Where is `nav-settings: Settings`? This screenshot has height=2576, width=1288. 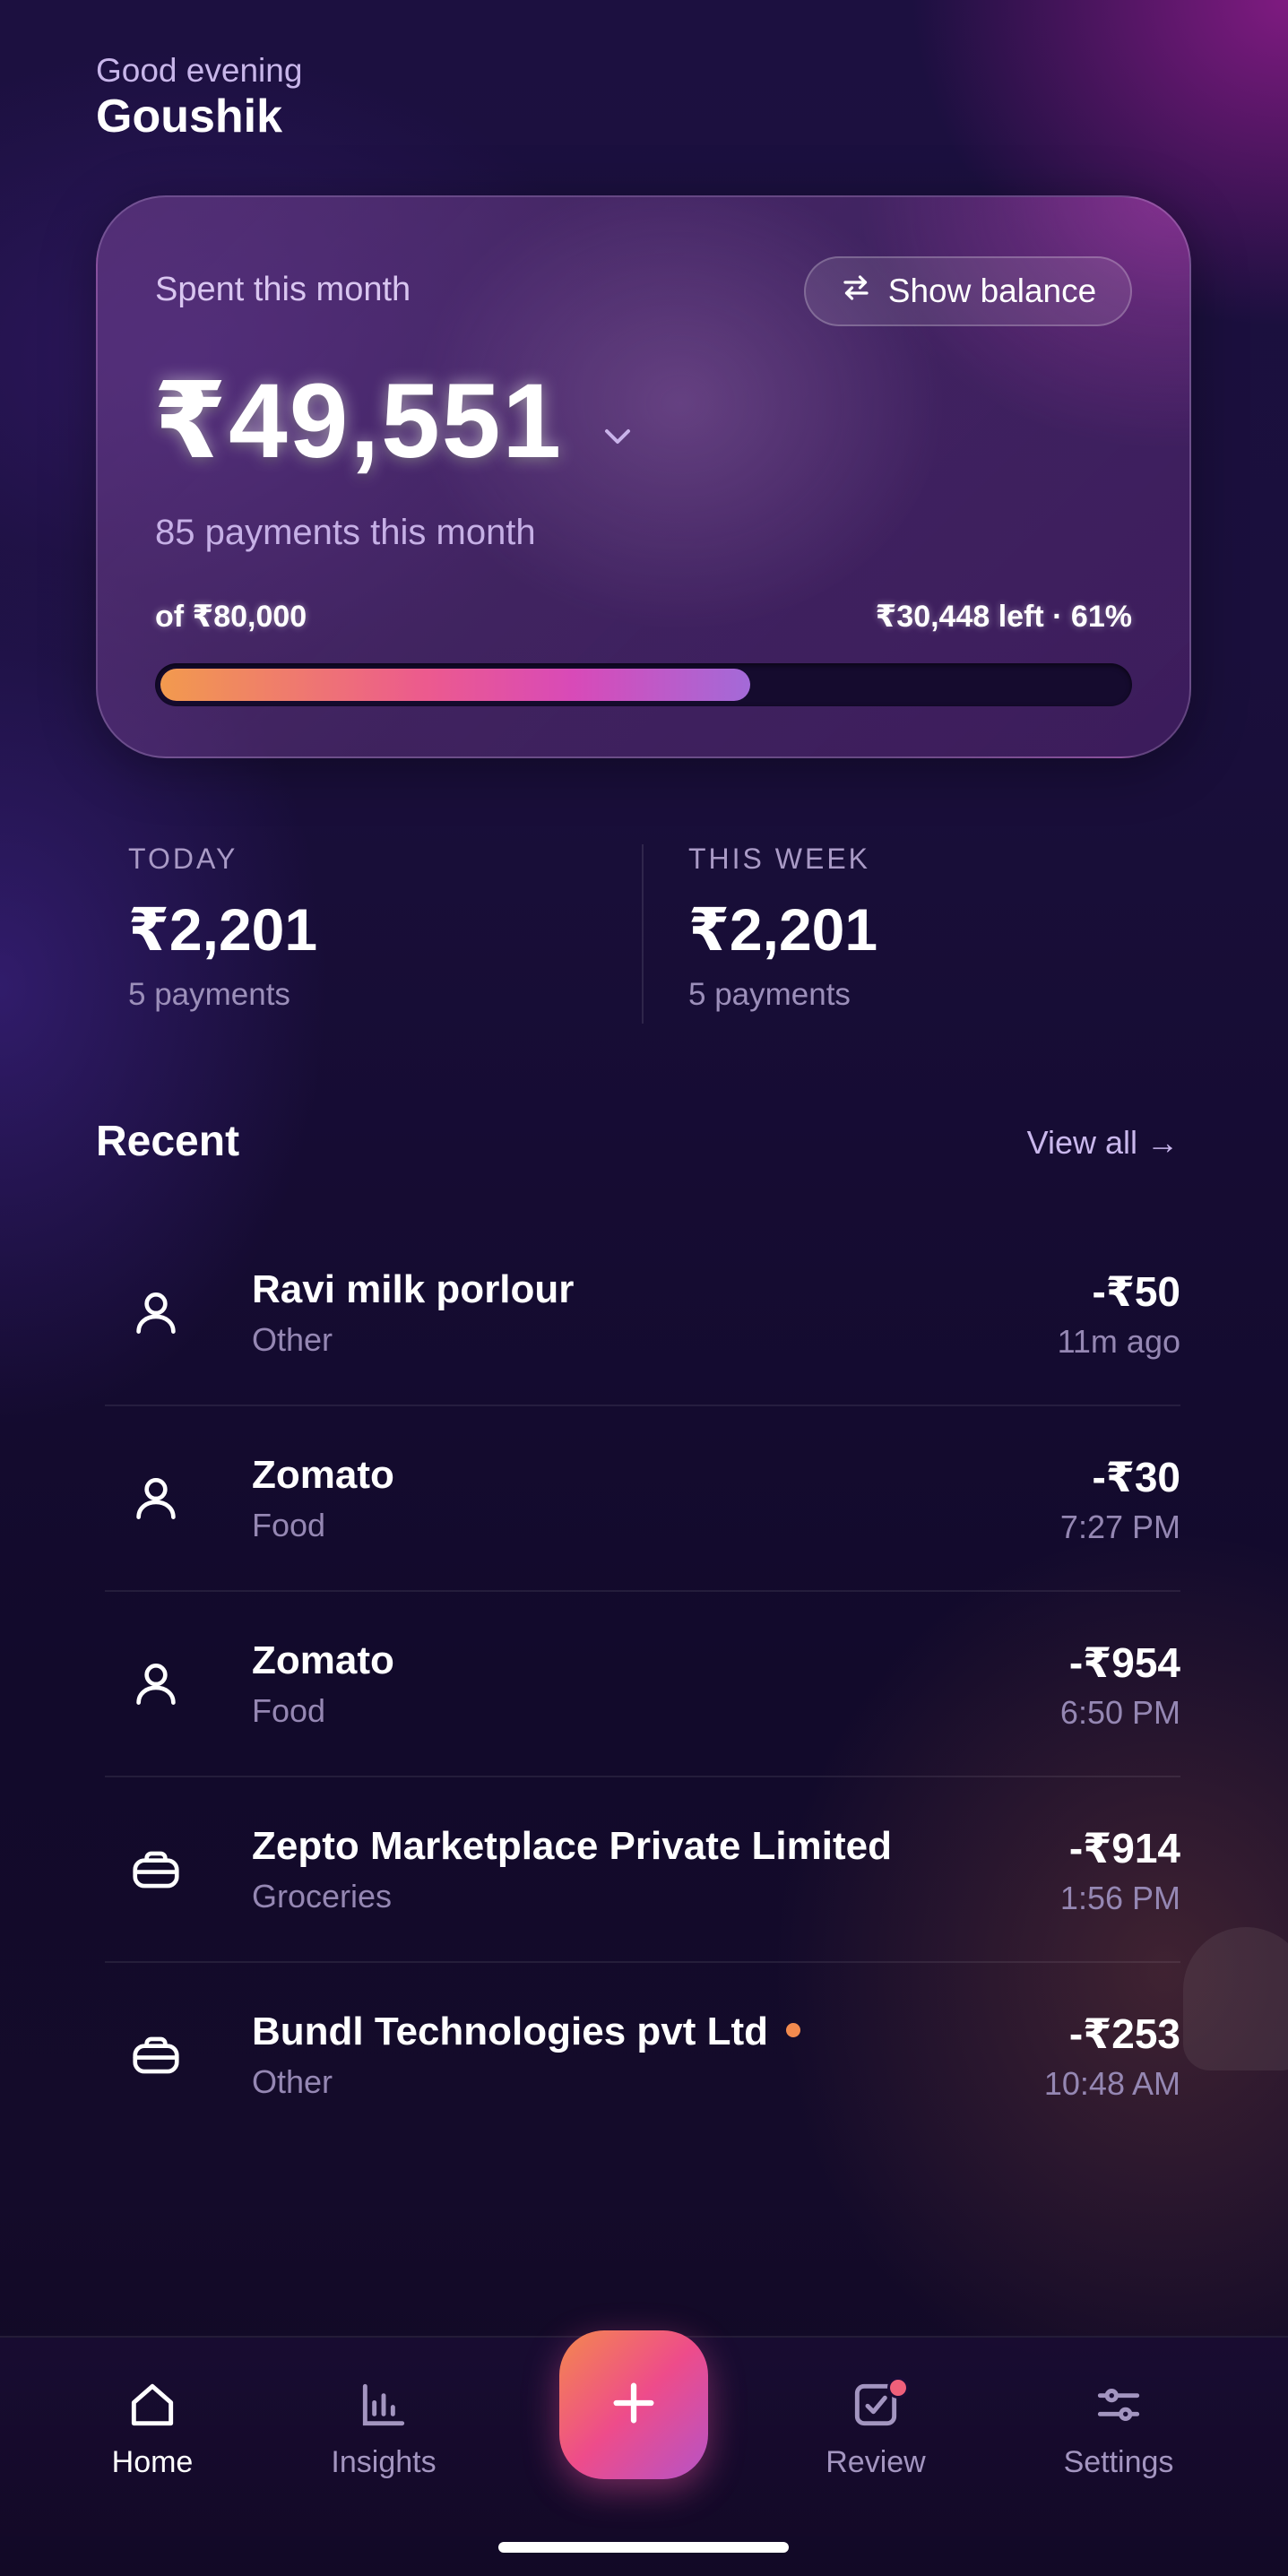 nav-settings: Settings is located at coordinates (1118, 2428).